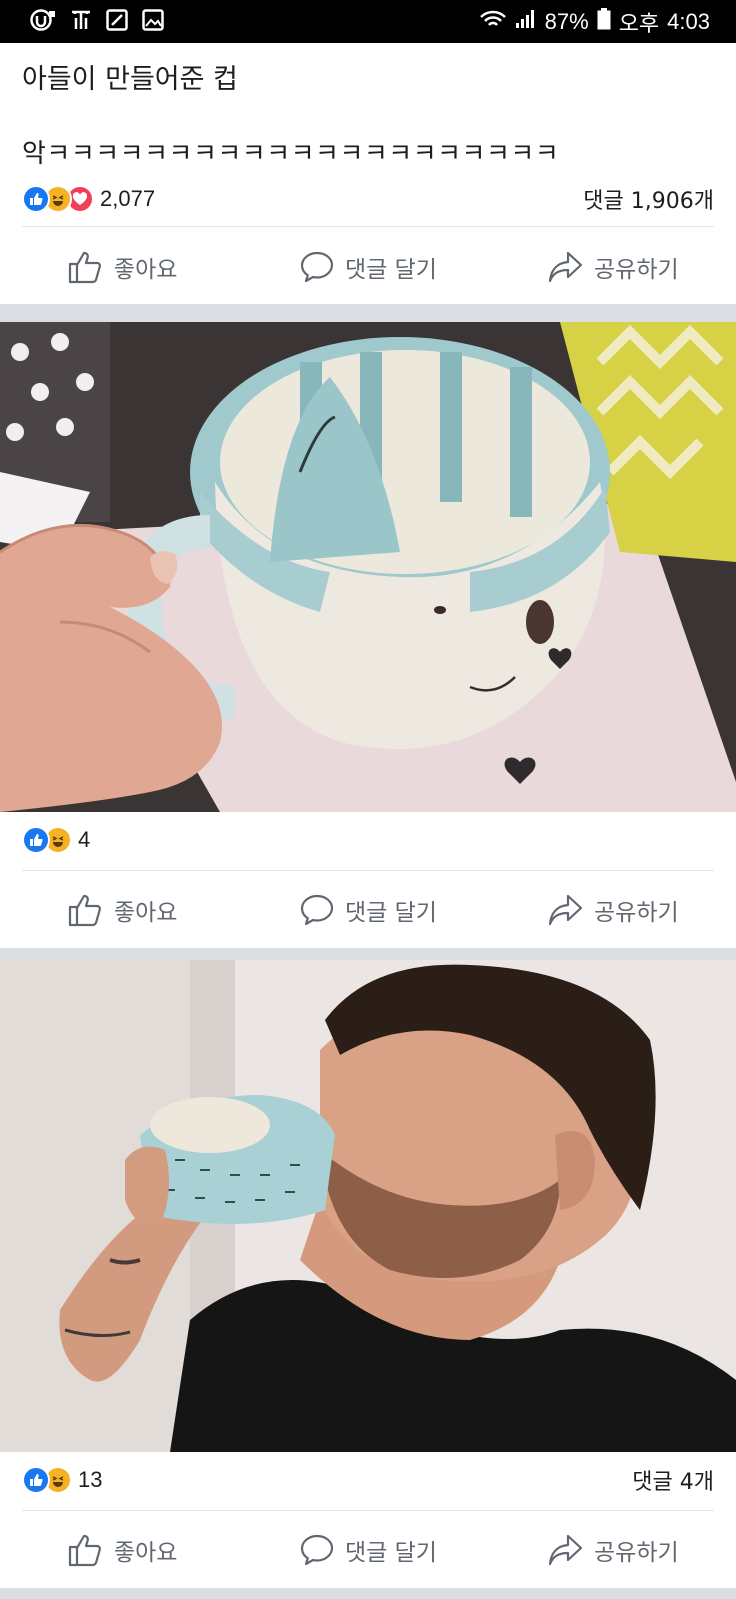 The image size is (736, 1599). Describe the element at coordinates (97, 21) in the screenshot. I see `status-bar-notifications` at that location.